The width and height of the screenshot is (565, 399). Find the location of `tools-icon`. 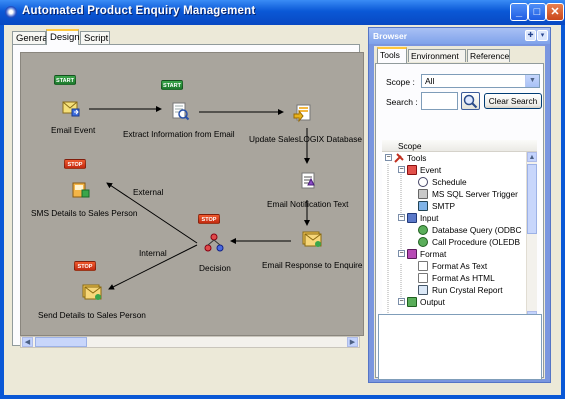

tools-icon is located at coordinates (399, 158).